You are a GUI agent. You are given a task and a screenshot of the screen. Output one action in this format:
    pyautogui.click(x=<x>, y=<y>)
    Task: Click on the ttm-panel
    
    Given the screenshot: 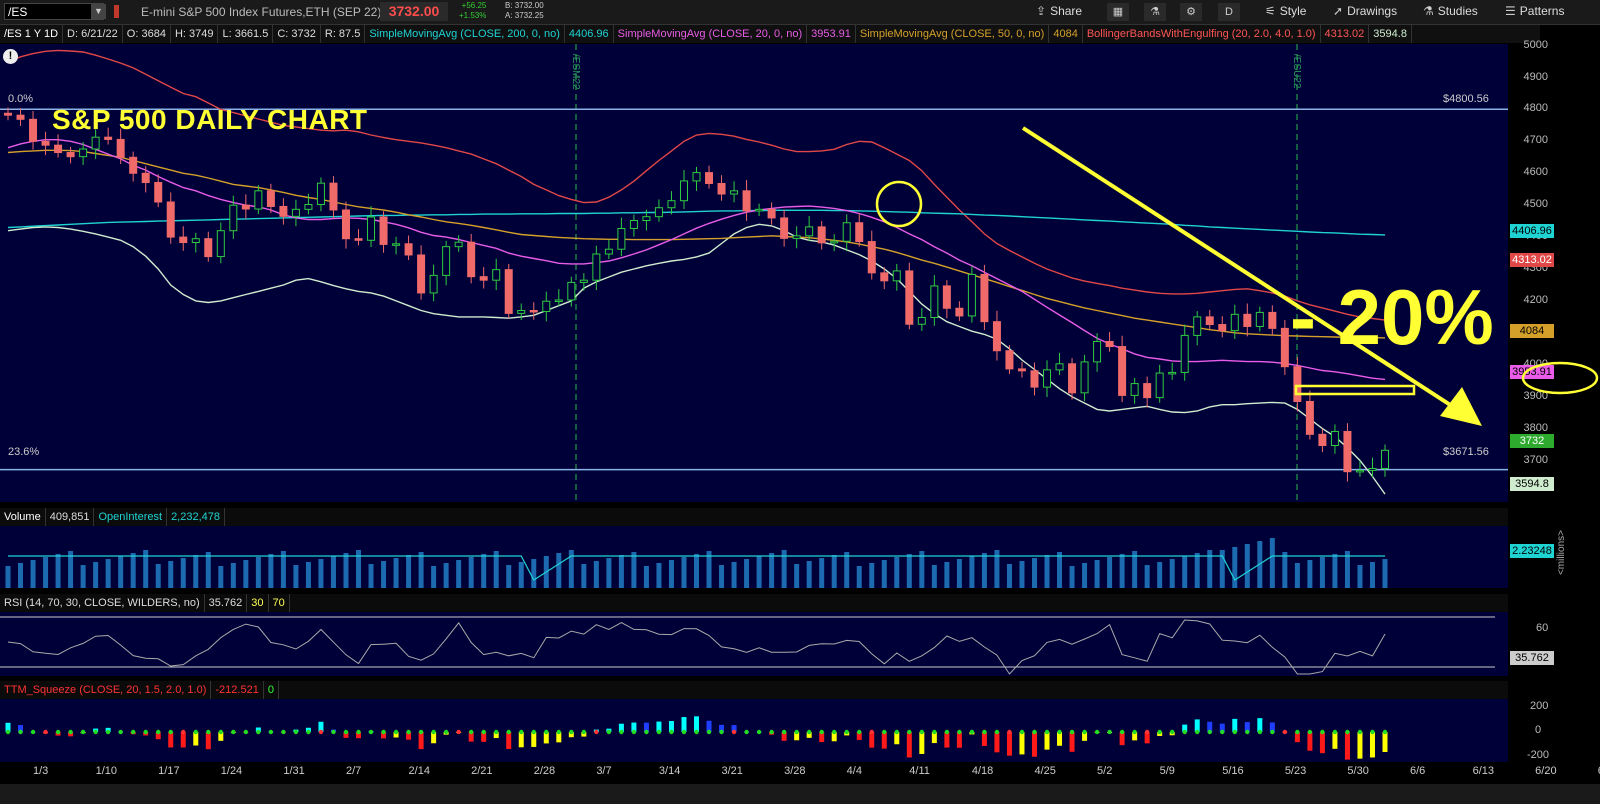 What is the action you would take?
    pyautogui.click(x=754, y=730)
    